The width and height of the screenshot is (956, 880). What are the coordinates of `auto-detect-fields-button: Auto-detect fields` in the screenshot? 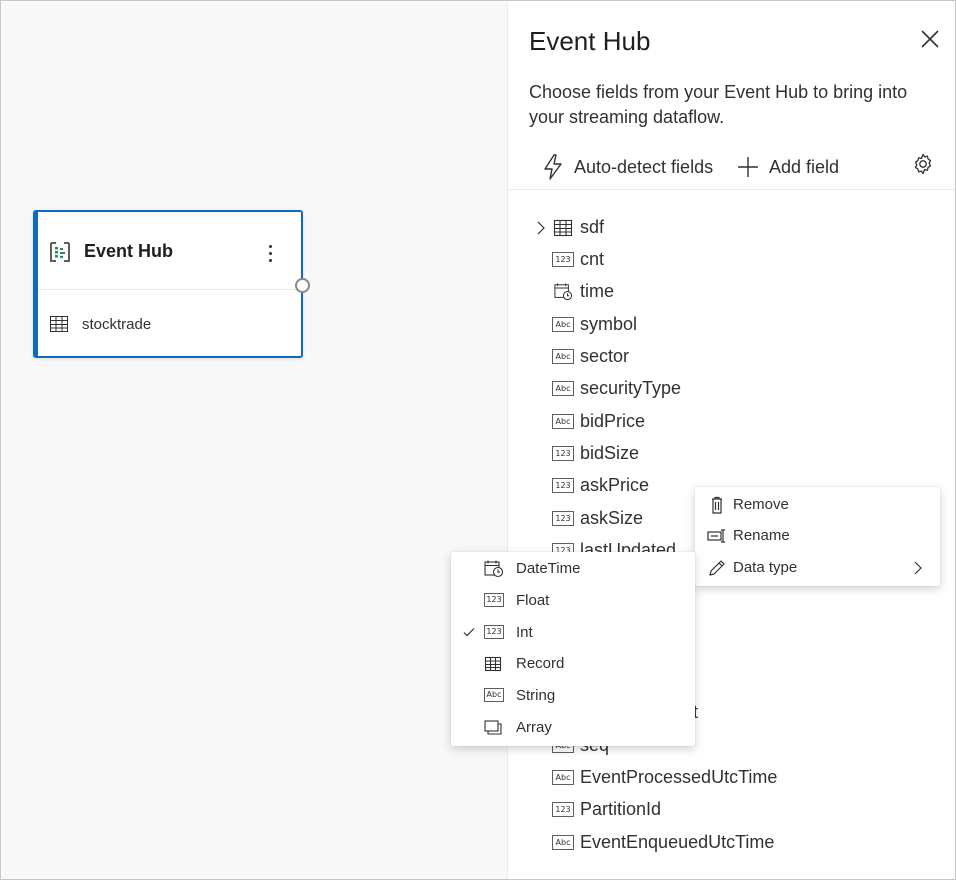 It's located at (627, 167).